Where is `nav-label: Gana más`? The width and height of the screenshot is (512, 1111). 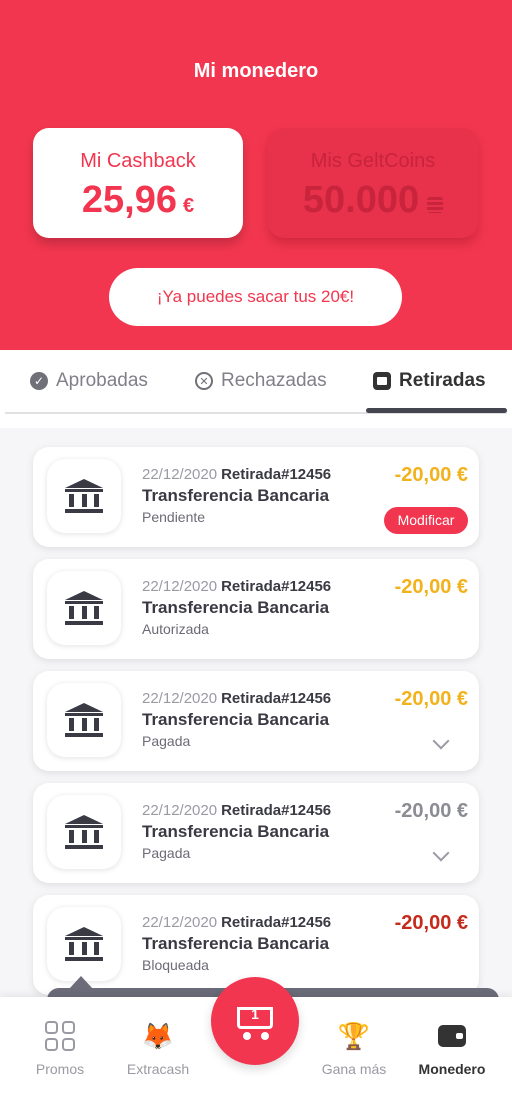 nav-label: Gana más is located at coordinates (354, 1069).